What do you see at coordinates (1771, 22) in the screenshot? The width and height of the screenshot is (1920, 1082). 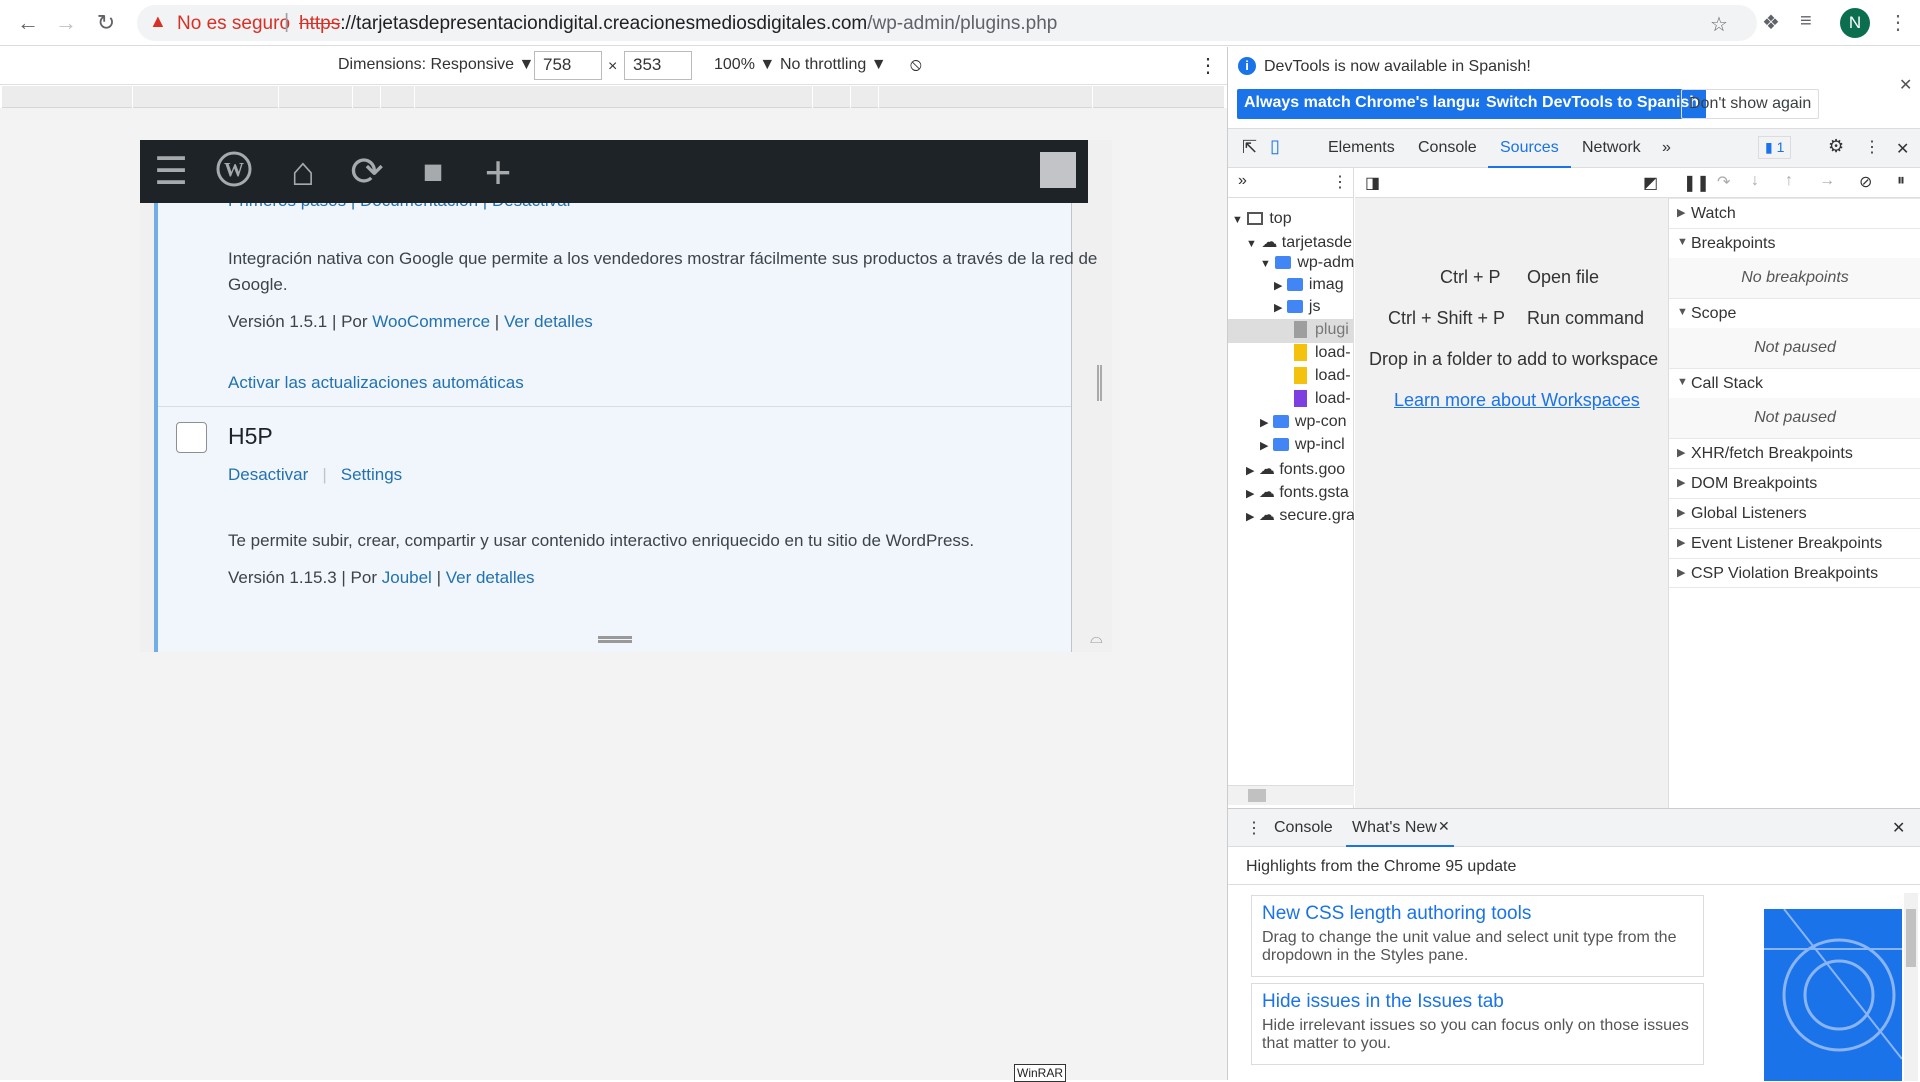 I see `extensions-icon: ❖` at bounding box center [1771, 22].